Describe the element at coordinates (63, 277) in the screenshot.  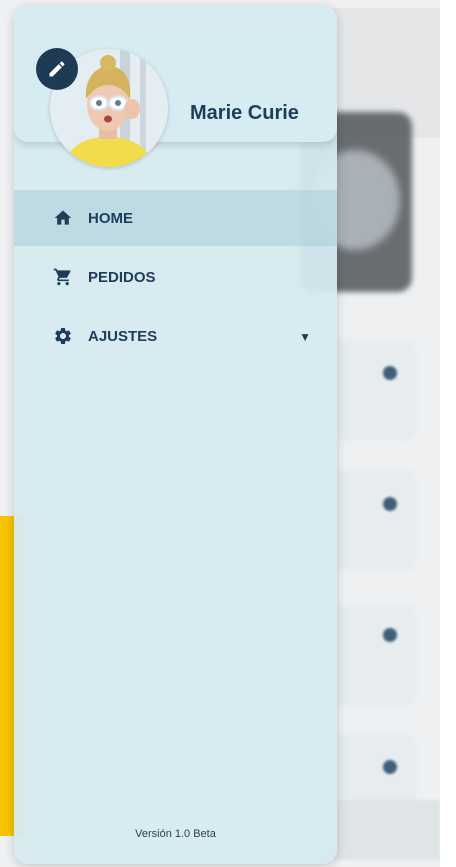
I see `cart-icon` at that location.